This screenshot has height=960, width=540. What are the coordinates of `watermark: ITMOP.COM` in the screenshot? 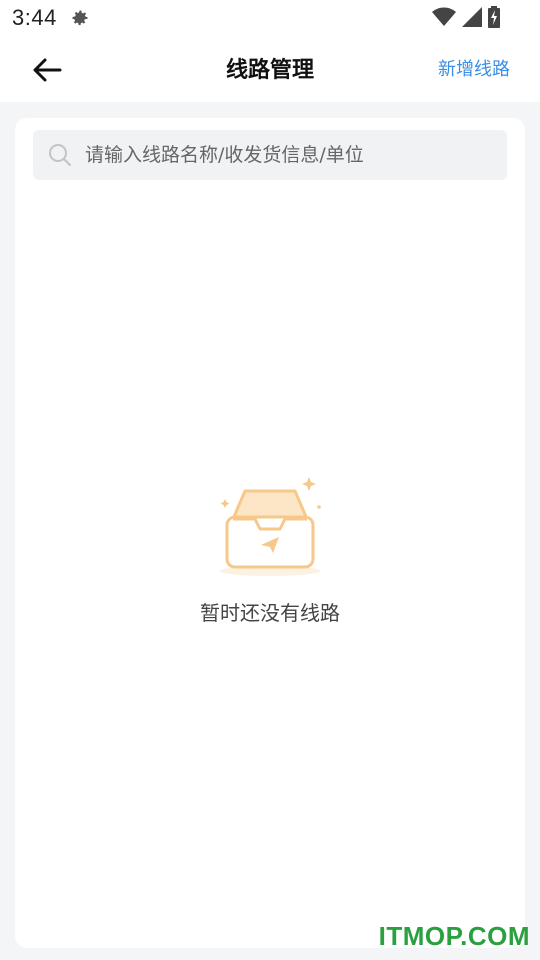 It's located at (454, 936).